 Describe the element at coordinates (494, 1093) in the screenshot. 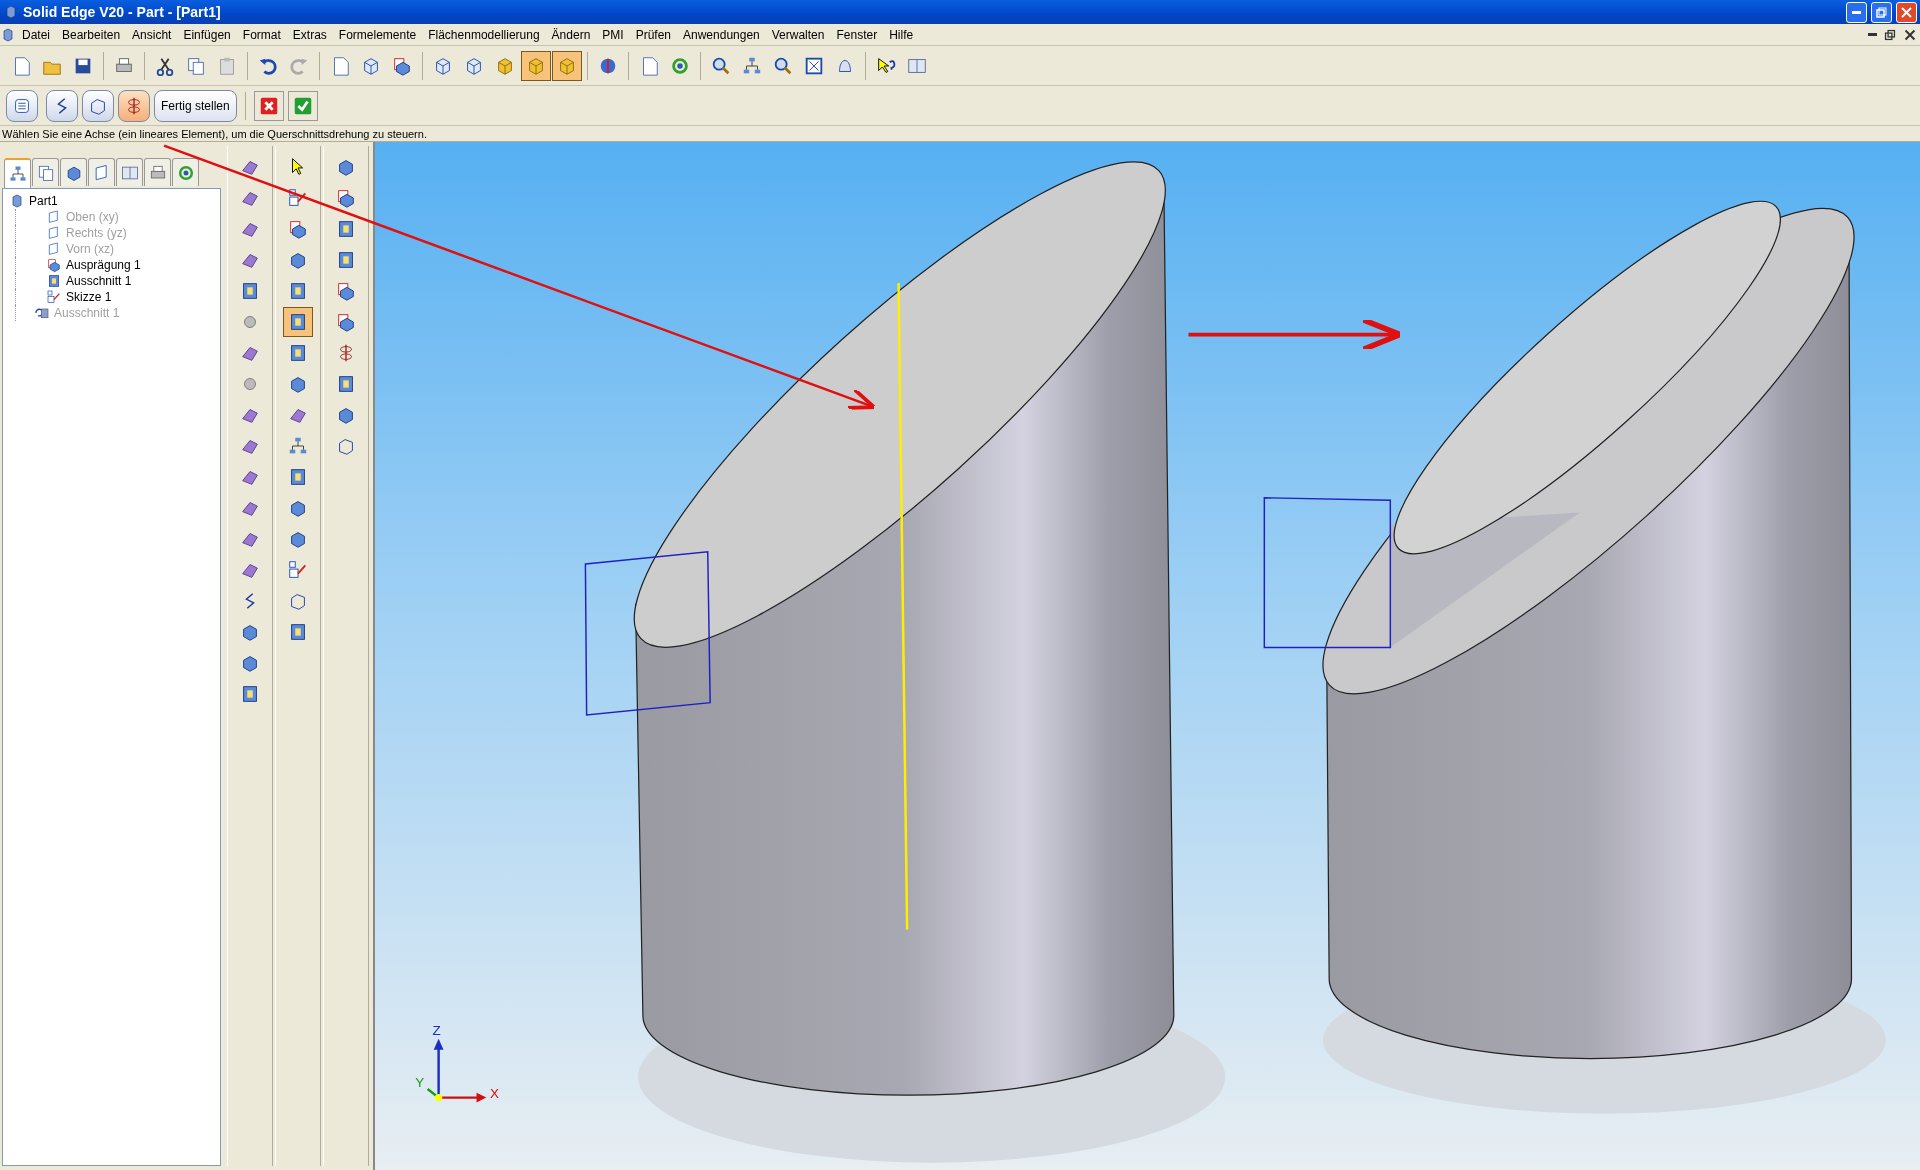

I see `axis-label: X` at that location.